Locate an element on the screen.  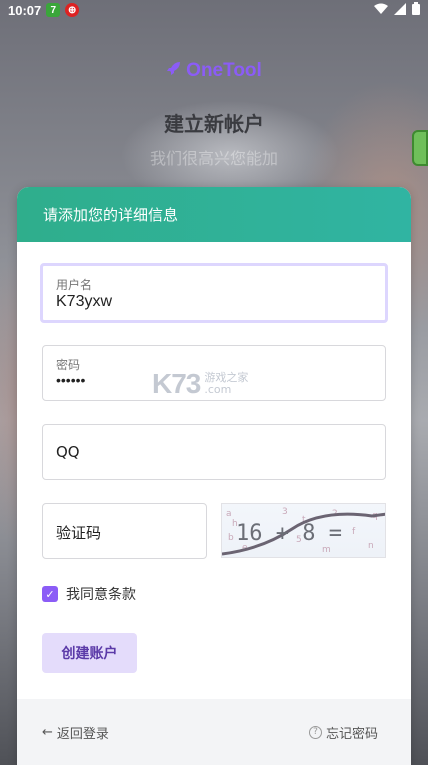
brand-logo: OneTool is located at coordinates (214, 71).